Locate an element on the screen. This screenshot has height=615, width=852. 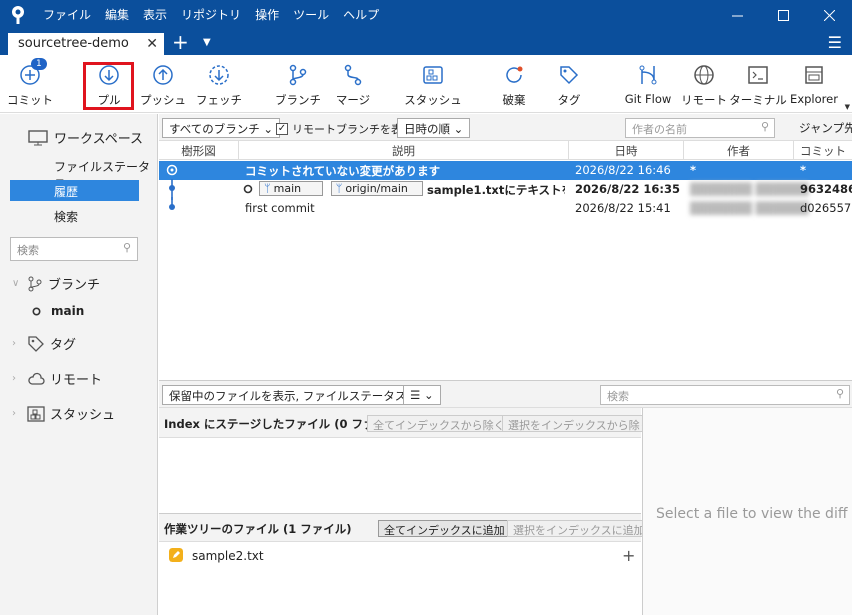
fetch-icon is located at coordinates (219, 75).